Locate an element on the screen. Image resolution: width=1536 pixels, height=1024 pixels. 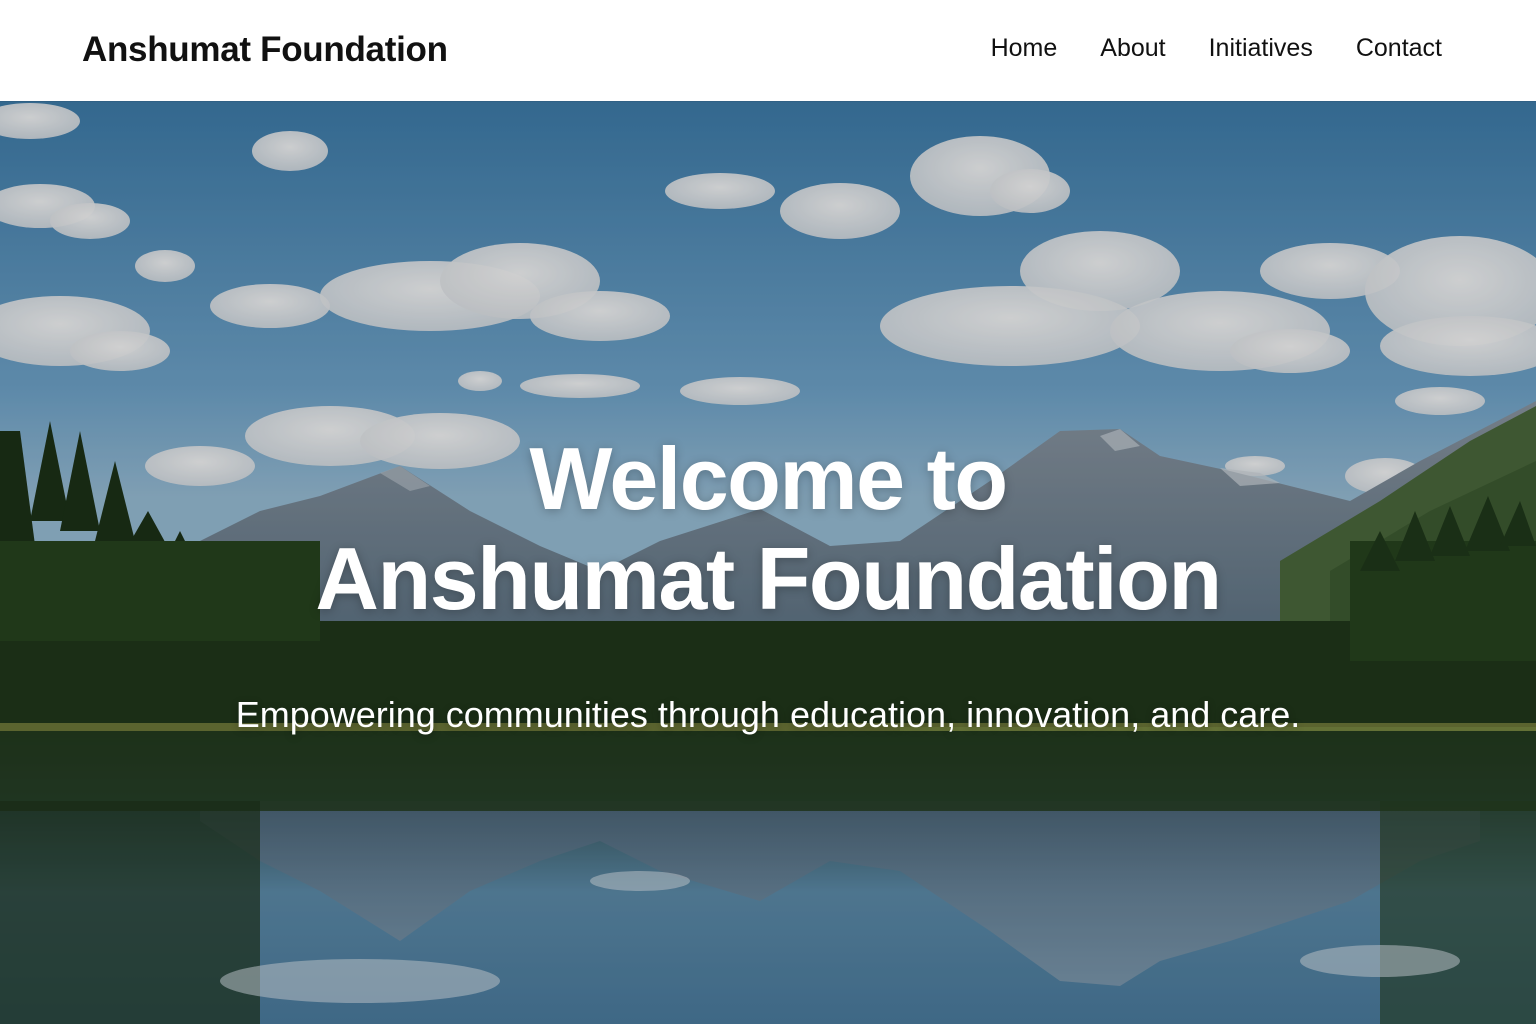
nav-link-contact: Contact is located at coordinates (1399, 48).